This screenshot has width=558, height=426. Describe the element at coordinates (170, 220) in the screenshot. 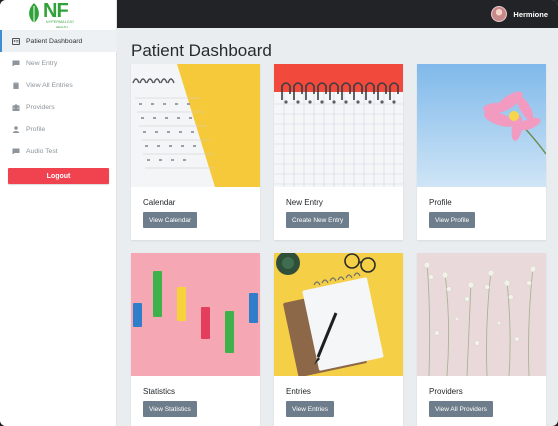

I see `view-calendar-button: View Calendar` at that location.